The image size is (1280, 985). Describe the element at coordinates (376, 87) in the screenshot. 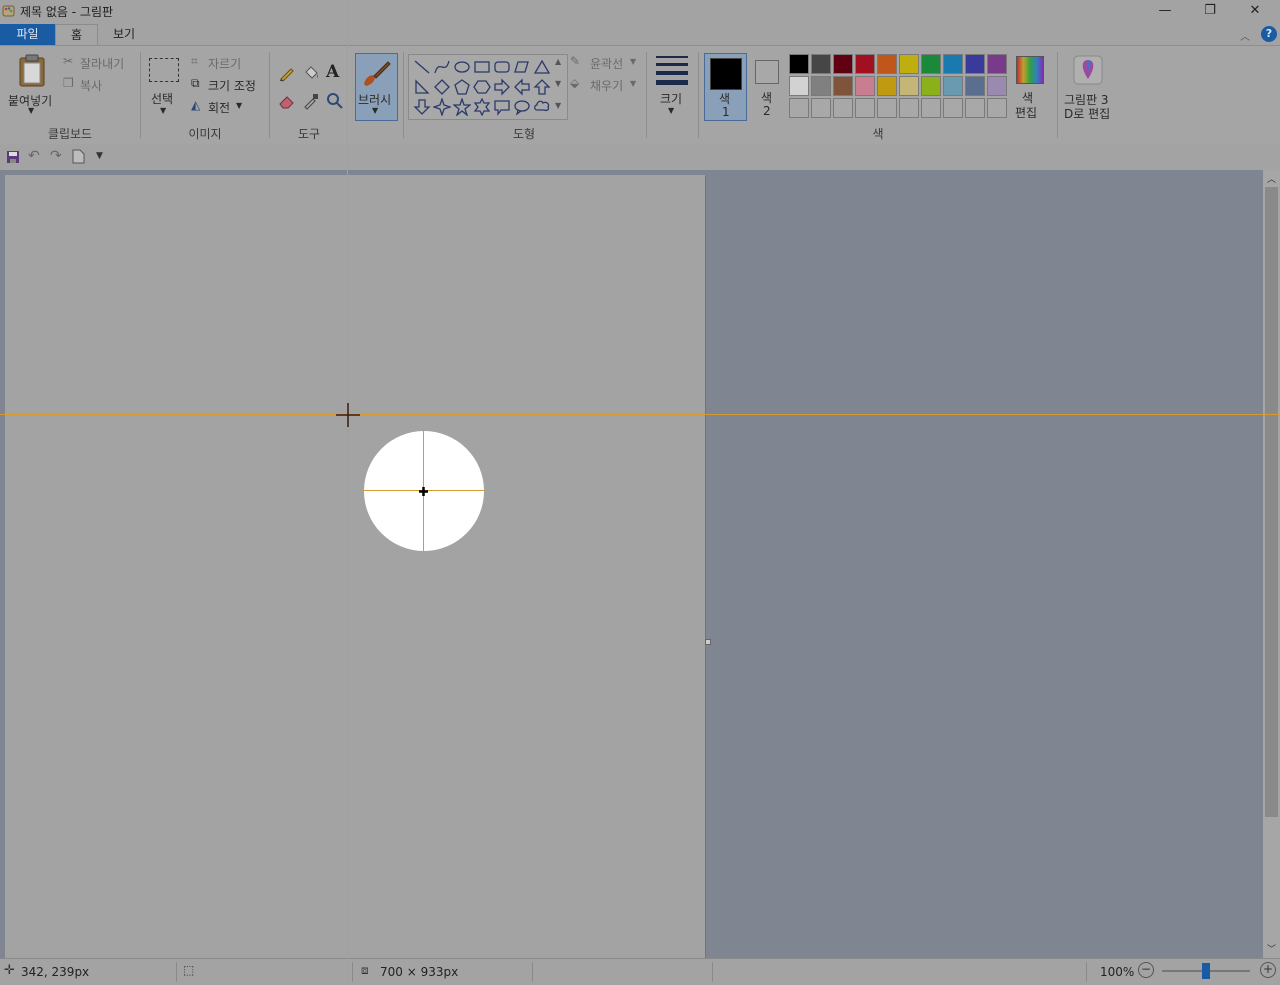

I see `brushes-button: 브러시 ▼` at that location.